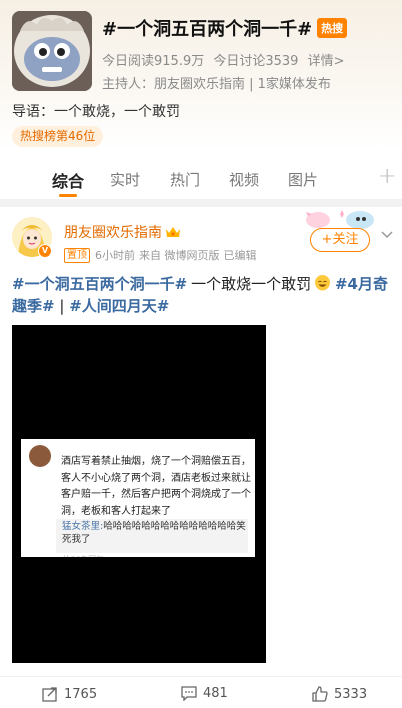 This screenshot has width=402, height=708. What do you see at coordinates (387, 235) in the screenshot?
I see `chevron-down-icon` at bounding box center [387, 235].